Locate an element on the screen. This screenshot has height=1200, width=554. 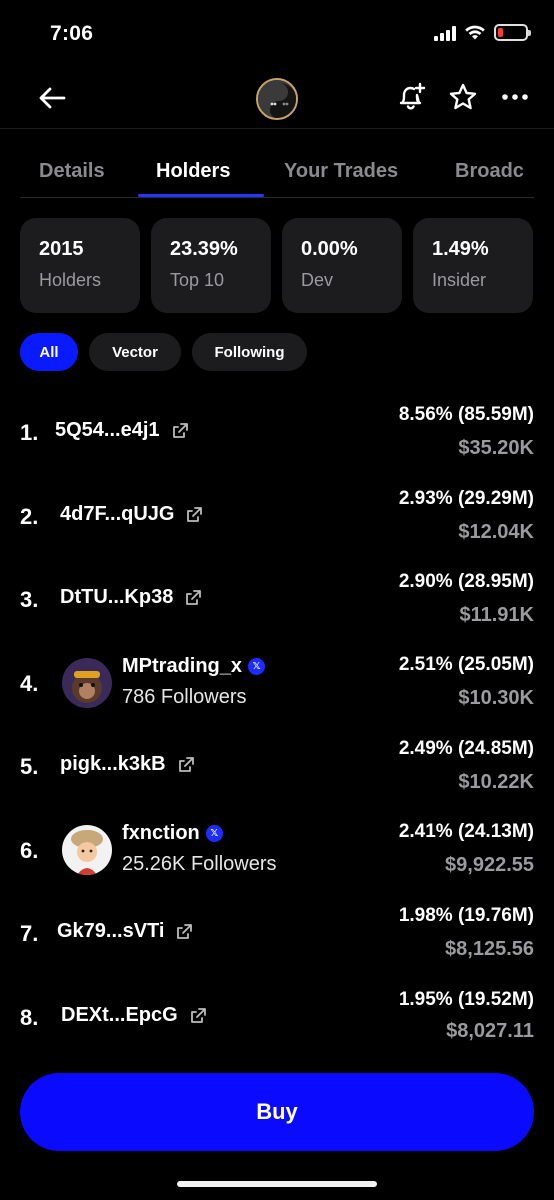
more-button is located at coordinates (515, 97).